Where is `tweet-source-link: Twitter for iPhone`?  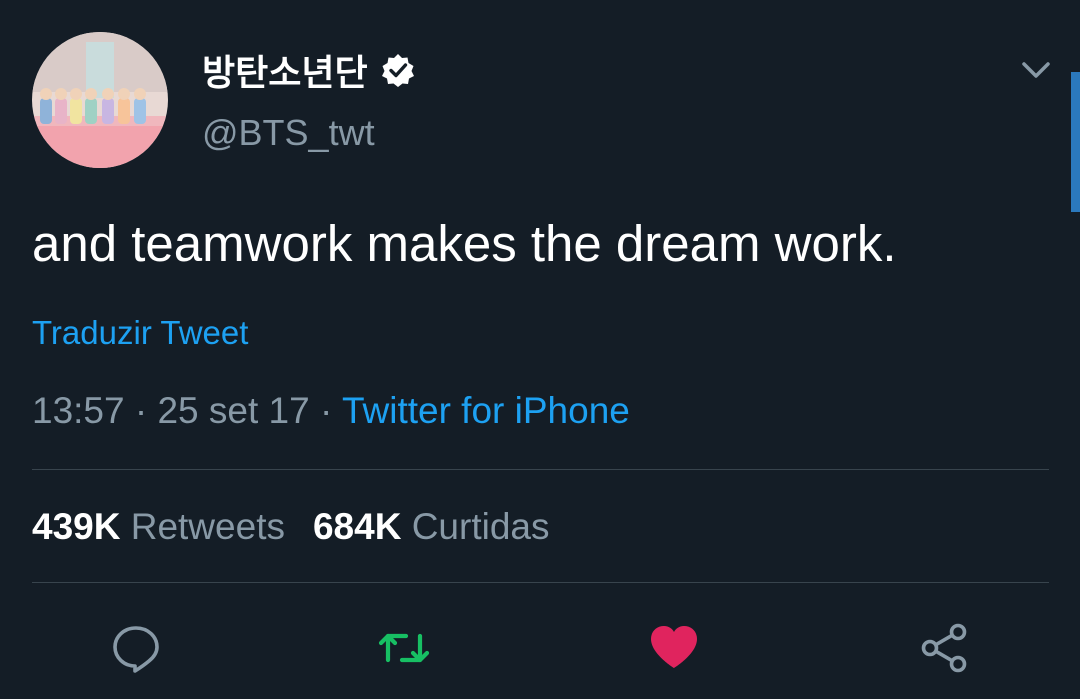
tweet-source-link: Twitter for iPhone is located at coordinates (486, 410).